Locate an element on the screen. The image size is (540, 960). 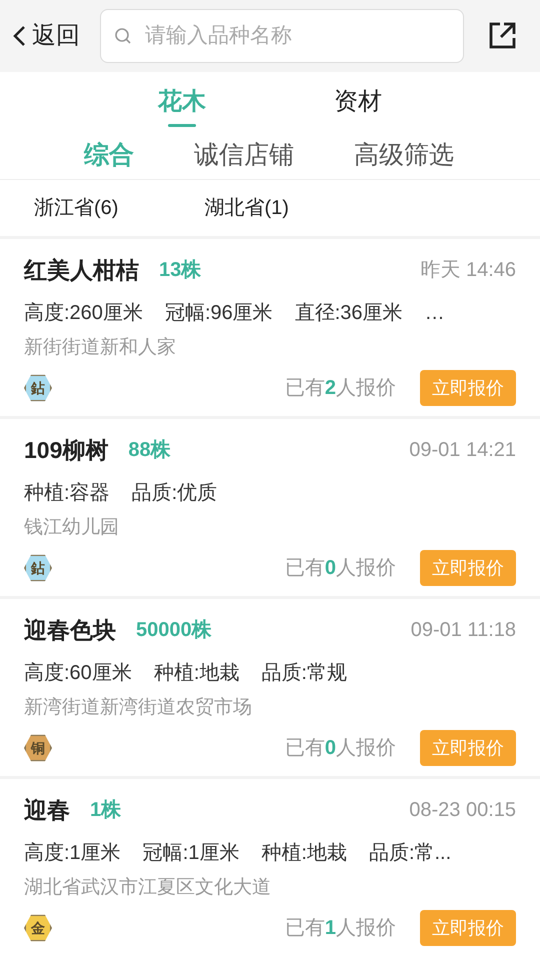
quote-count: 已有1人报价 is located at coordinates (340, 928).